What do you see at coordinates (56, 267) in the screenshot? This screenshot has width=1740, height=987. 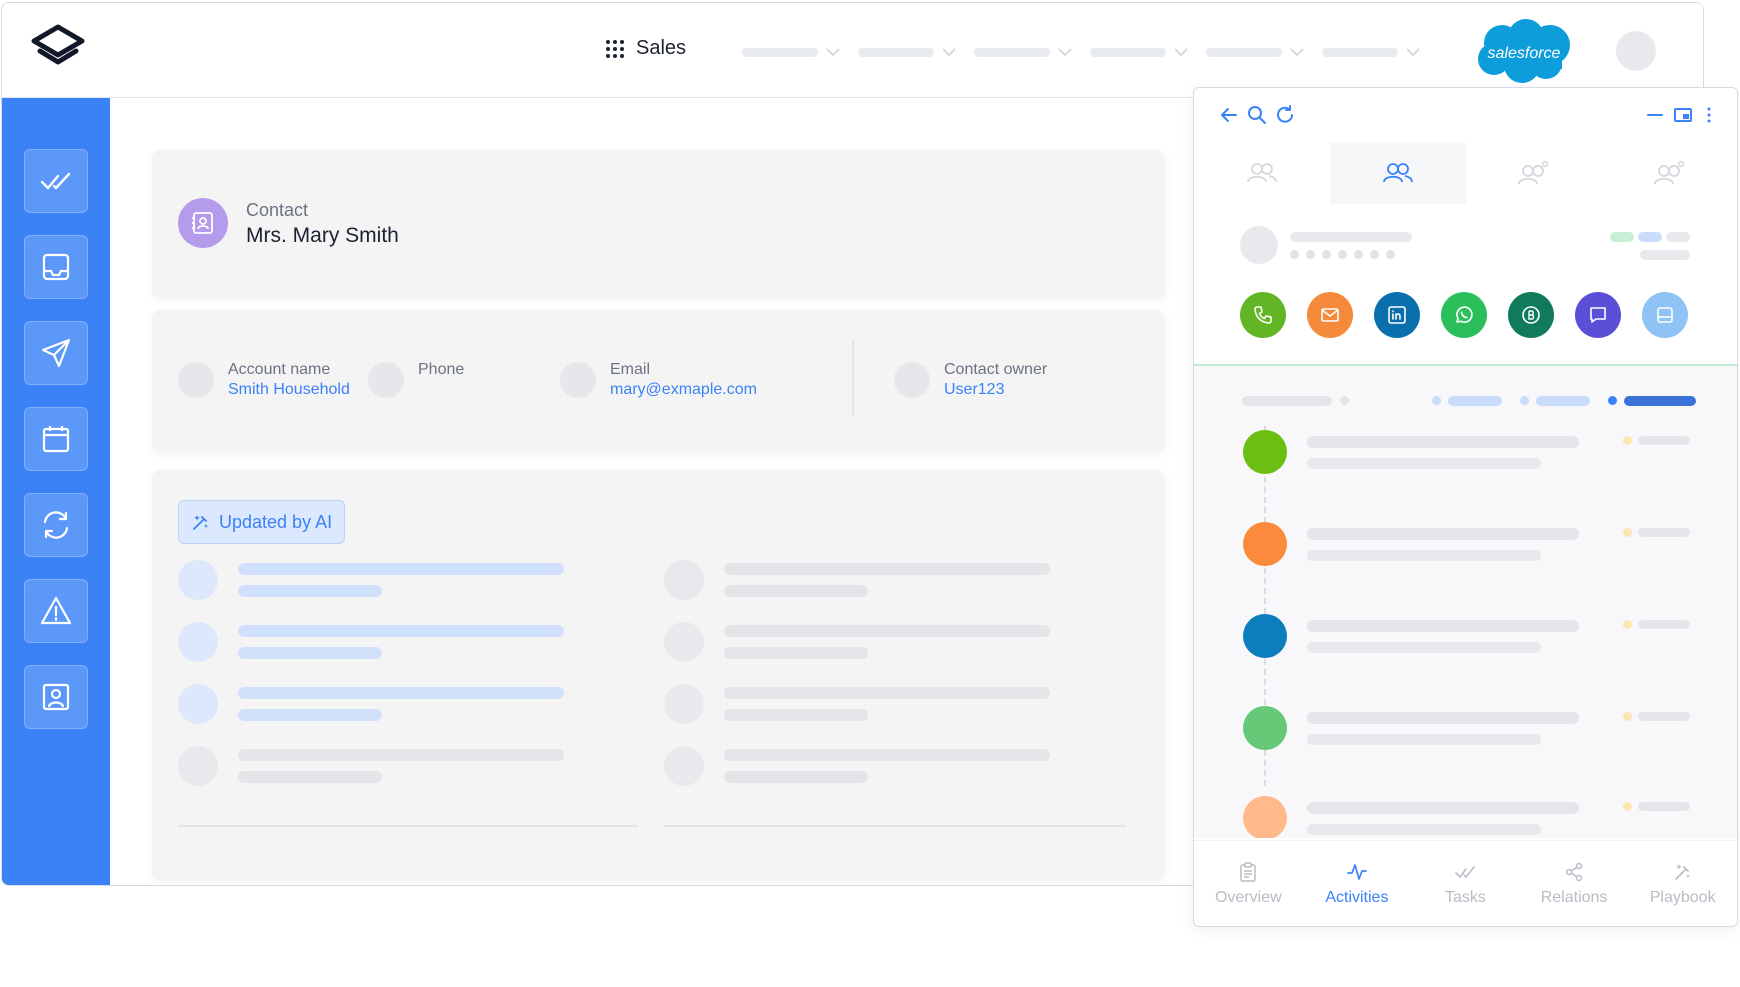 I see `sidebar-item-inbox` at bounding box center [56, 267].